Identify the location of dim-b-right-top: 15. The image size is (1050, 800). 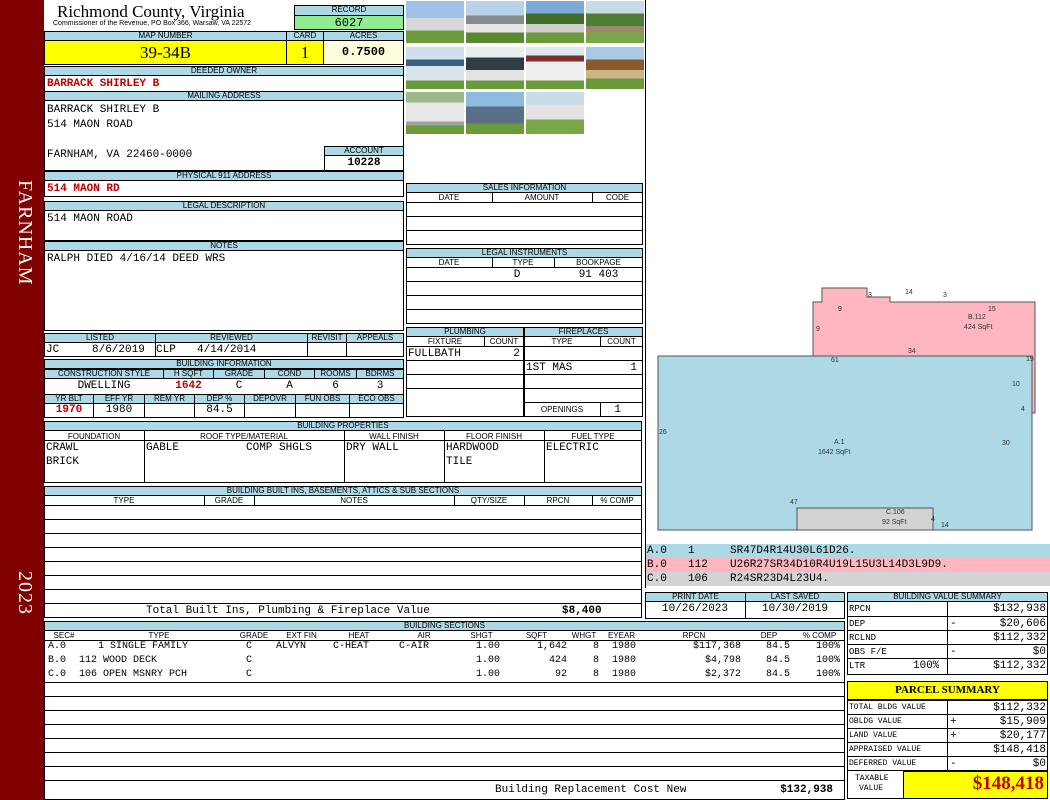
(992, 309).